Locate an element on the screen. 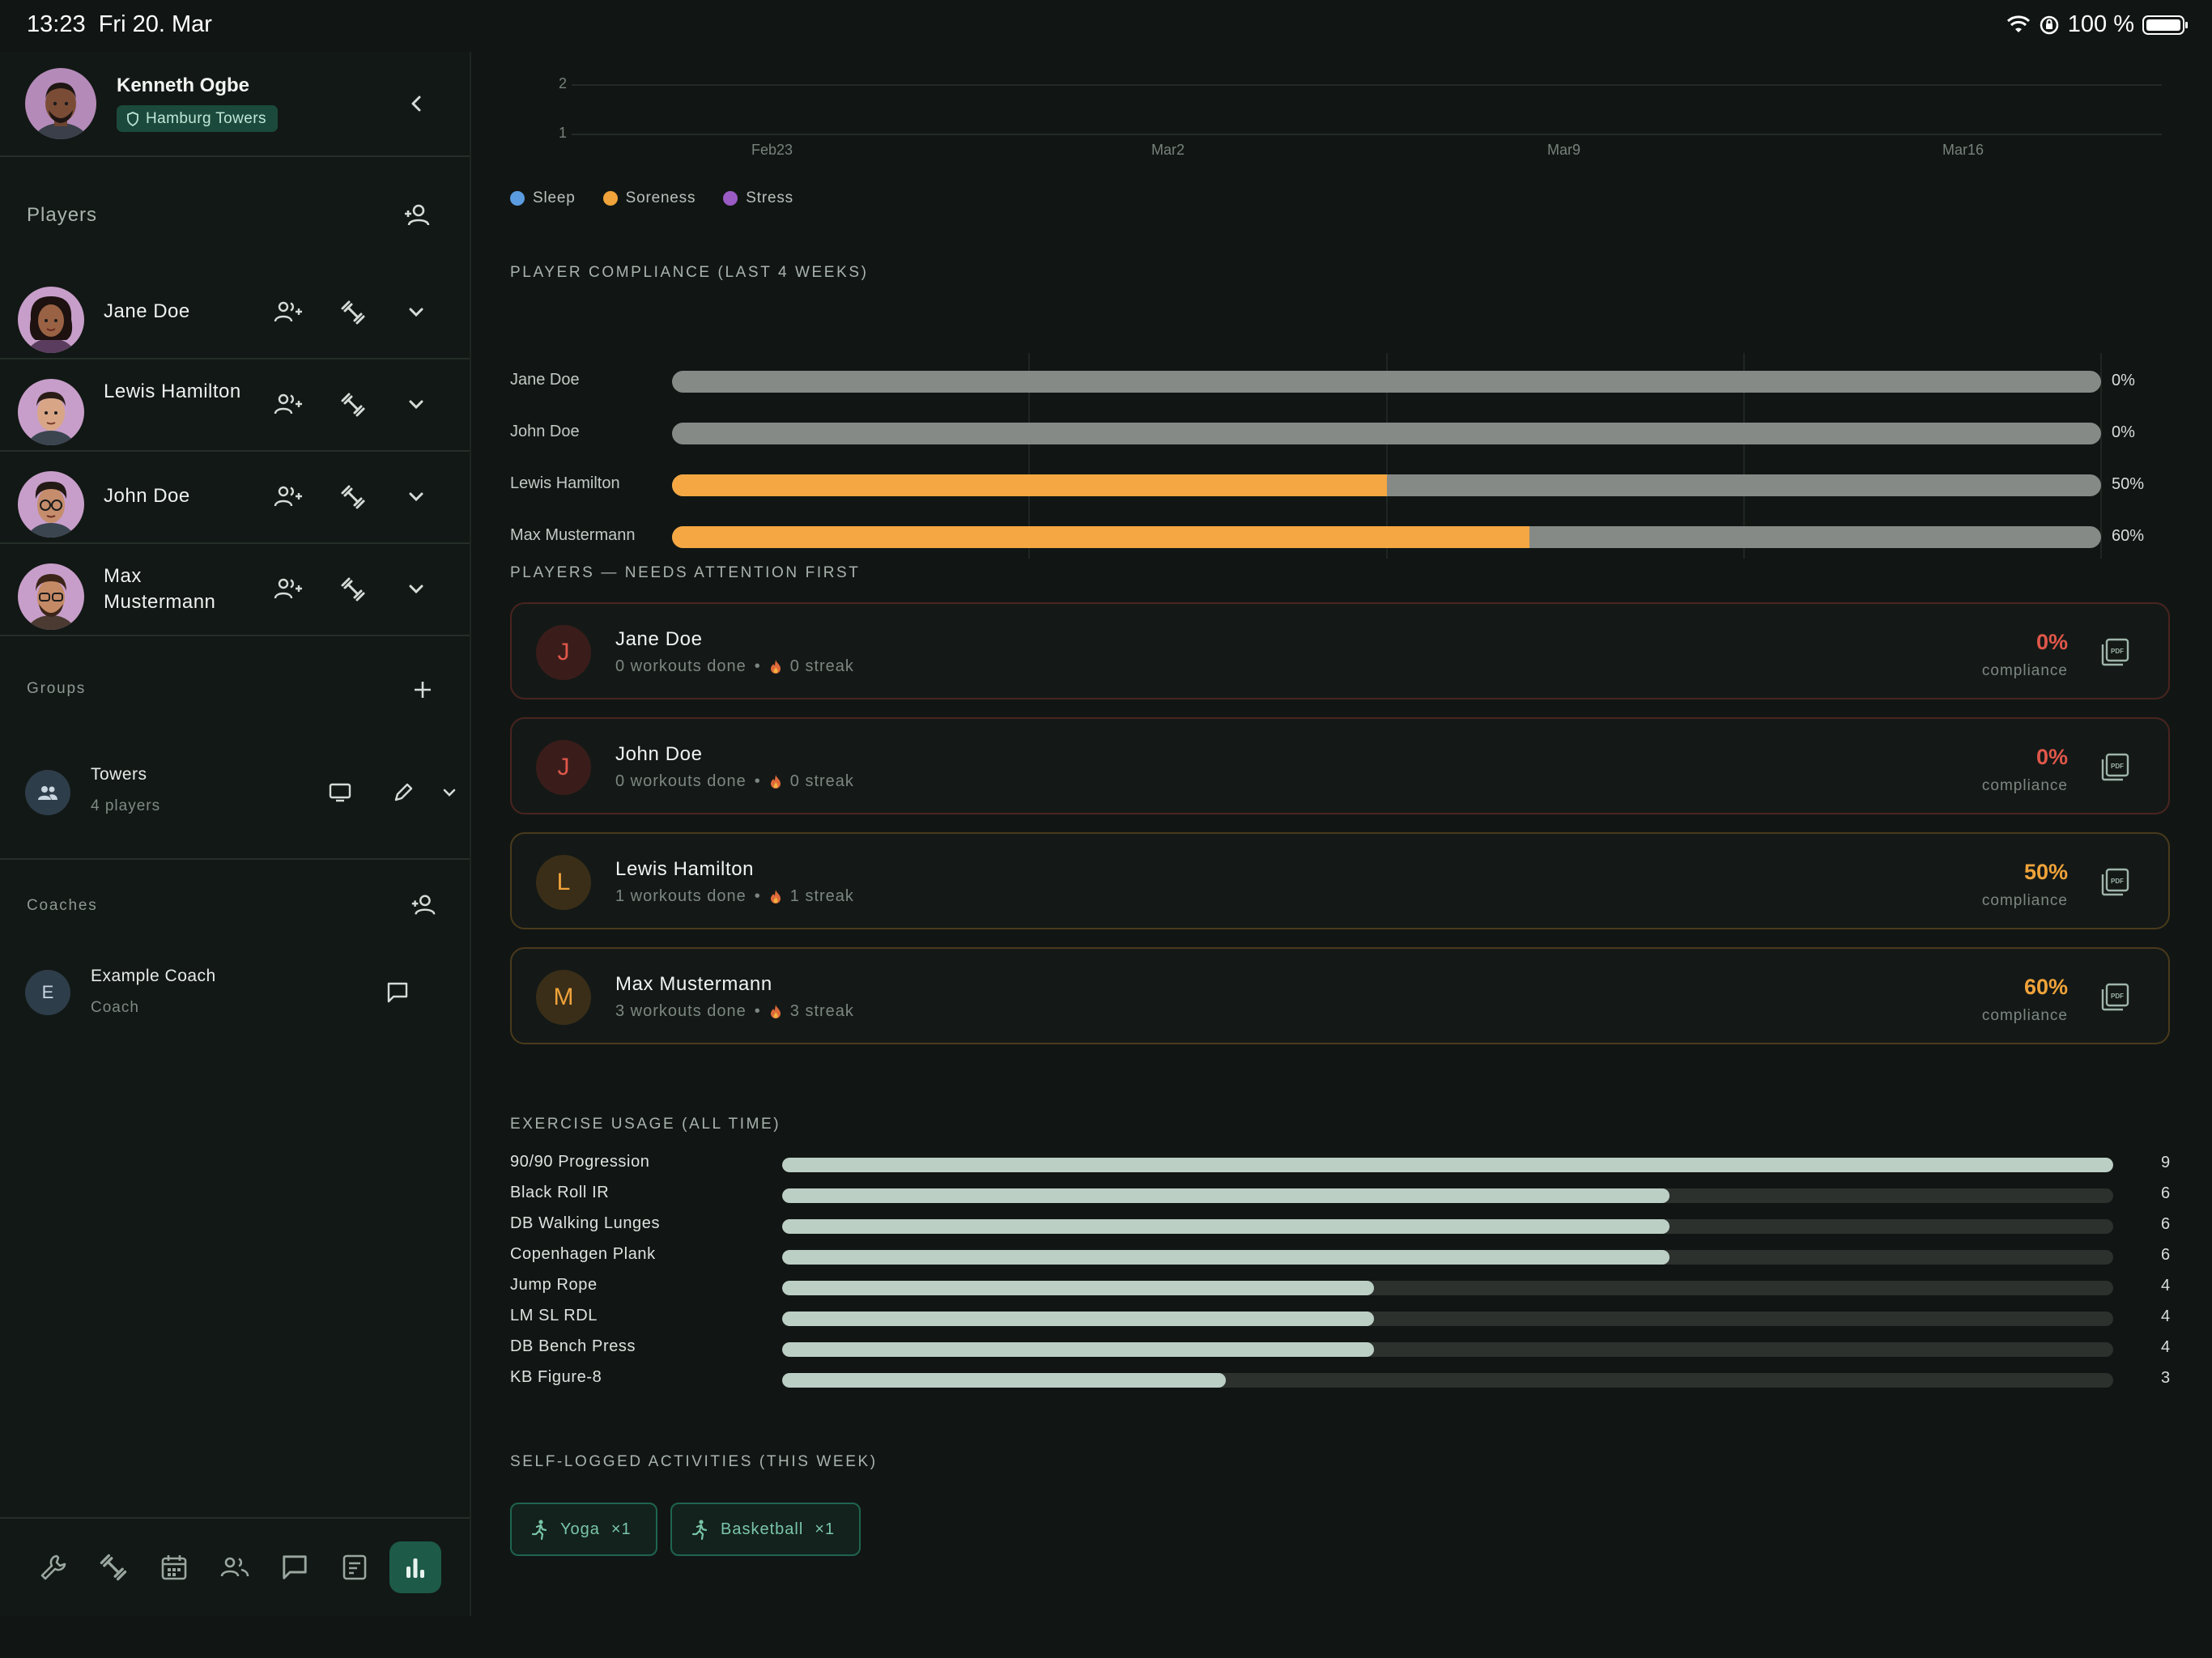  nav-analytics is located at coordinates (415, 1567).